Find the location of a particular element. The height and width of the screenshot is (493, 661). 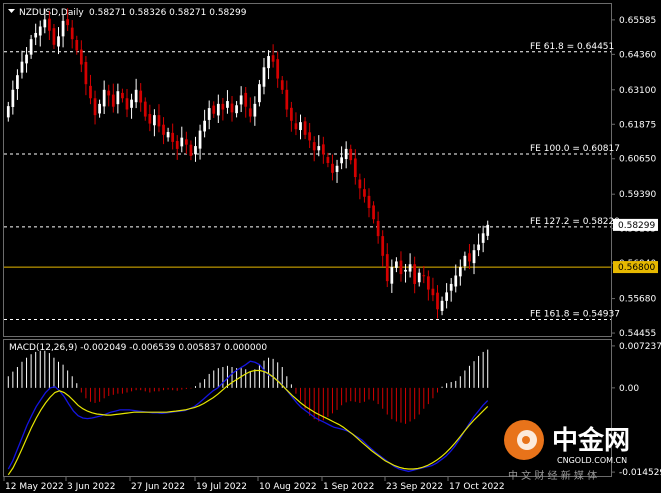

price-tick-label: 0.55680 is located at coordinates (637, 300).